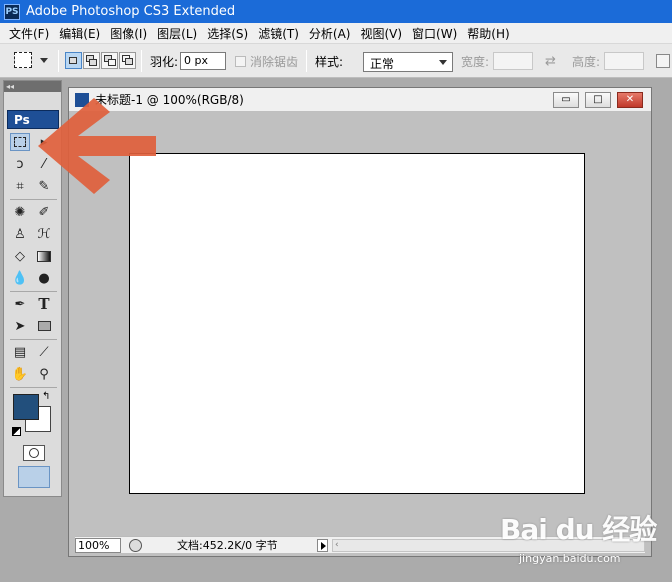  Describe the element at coordinates (408, 62) in the screenshot. I see `style-select: 正常` at that location.